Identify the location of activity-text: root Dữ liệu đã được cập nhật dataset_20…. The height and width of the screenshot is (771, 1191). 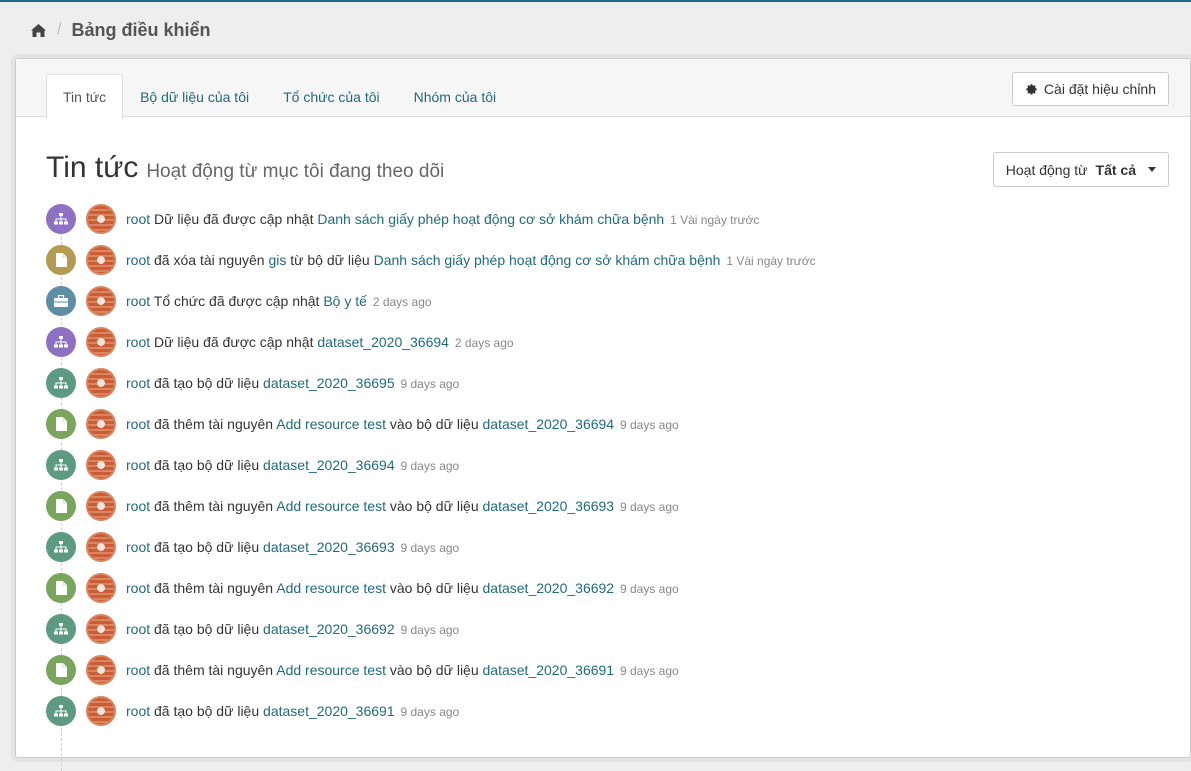
(320, 342).